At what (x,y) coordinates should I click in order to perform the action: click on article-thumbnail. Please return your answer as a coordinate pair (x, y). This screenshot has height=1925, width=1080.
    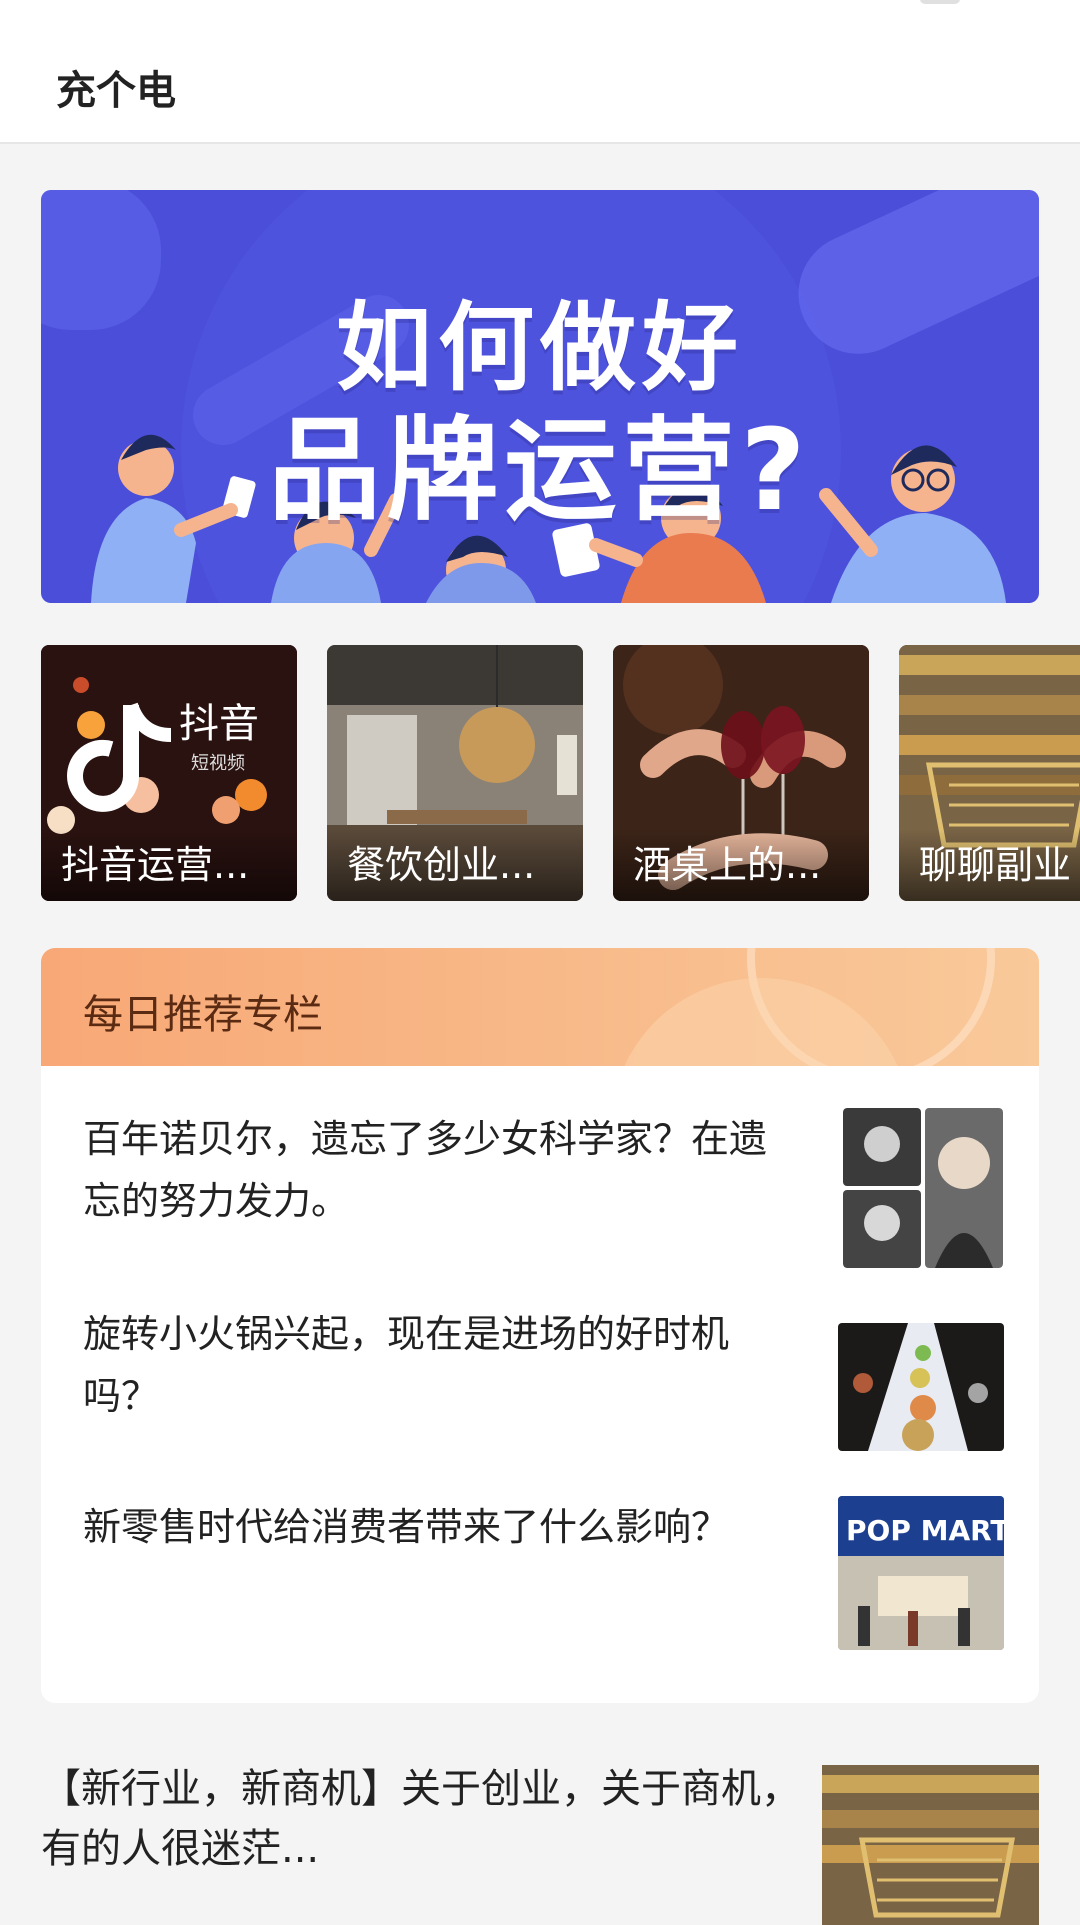
    Looking at the image, I should click on (930, 1845).